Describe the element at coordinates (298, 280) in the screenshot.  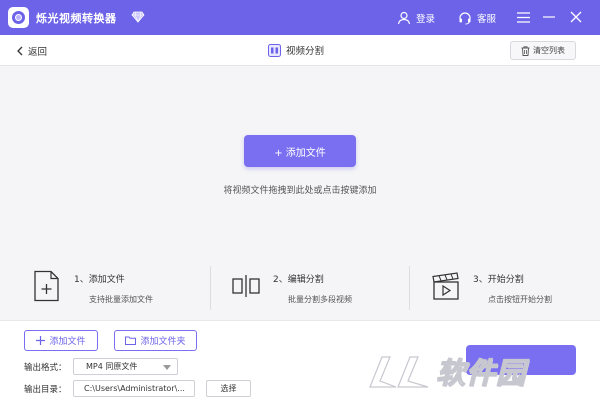
I see `step-title: 2、编辑分割` at that location.